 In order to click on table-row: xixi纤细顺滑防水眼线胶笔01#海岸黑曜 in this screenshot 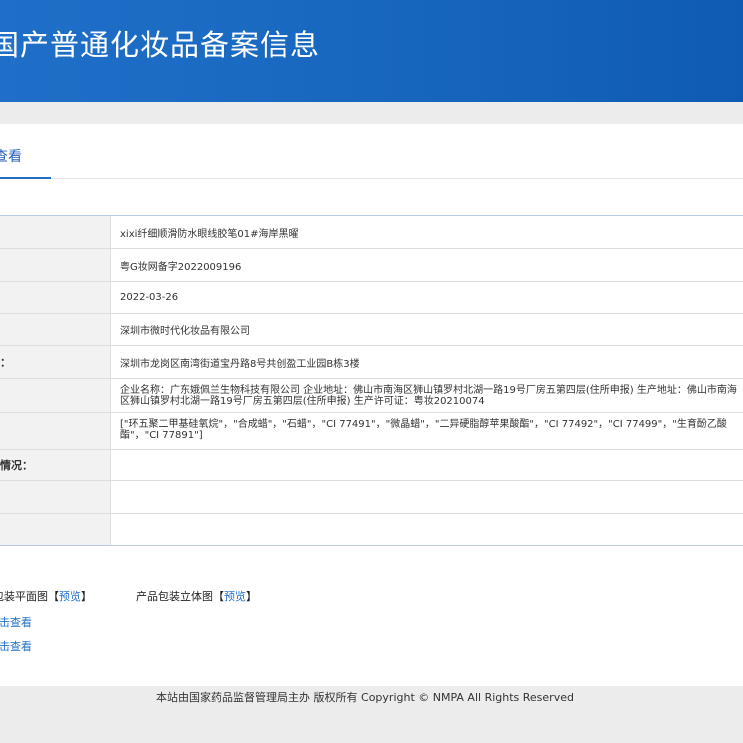, I will do `click(371, 232)`.